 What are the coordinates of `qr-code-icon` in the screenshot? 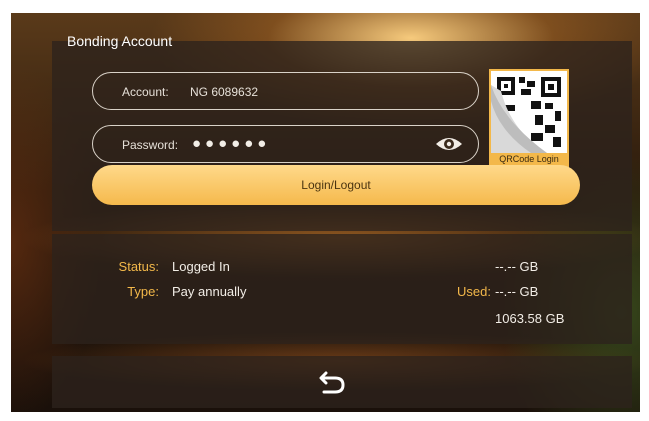 It's located at (529, 112).